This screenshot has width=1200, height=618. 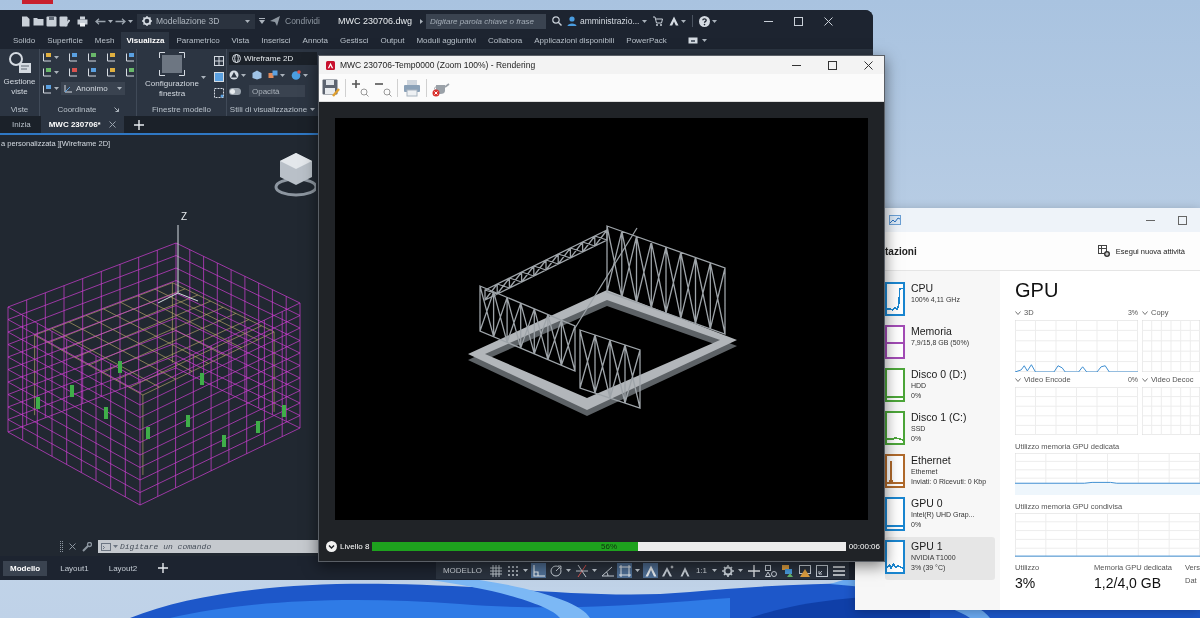 What do you see at coordinates (581, 570) in the screenshot?
I see `crossed-lines-button` at bounding box center [581, 570].